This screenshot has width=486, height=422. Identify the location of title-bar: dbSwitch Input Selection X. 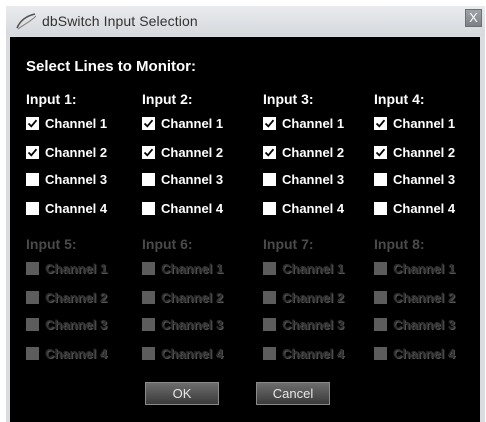
(245, 21).